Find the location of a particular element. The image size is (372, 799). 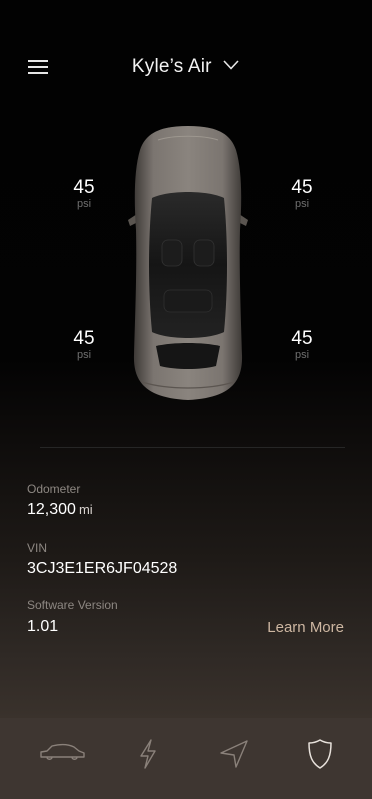

lightning-icon is located at coordinates (148, 756).